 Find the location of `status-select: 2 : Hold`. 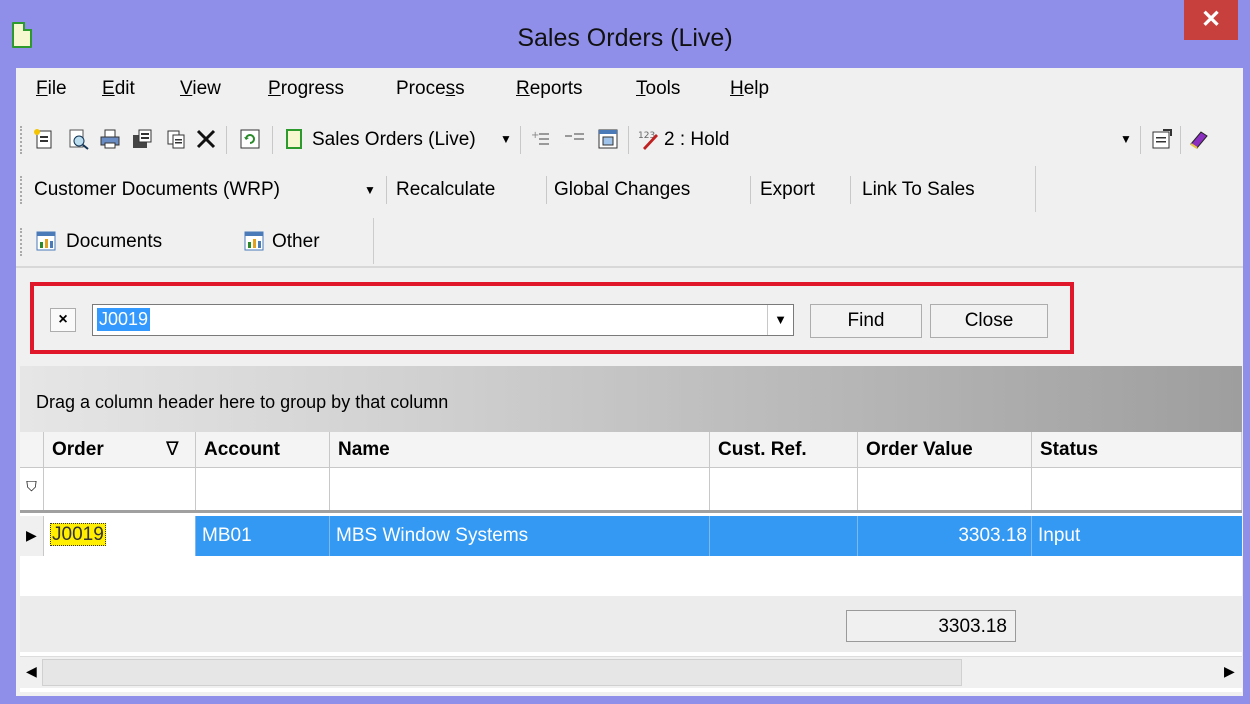

status-select: 2 : Hold is located at coordinates (696, 140).